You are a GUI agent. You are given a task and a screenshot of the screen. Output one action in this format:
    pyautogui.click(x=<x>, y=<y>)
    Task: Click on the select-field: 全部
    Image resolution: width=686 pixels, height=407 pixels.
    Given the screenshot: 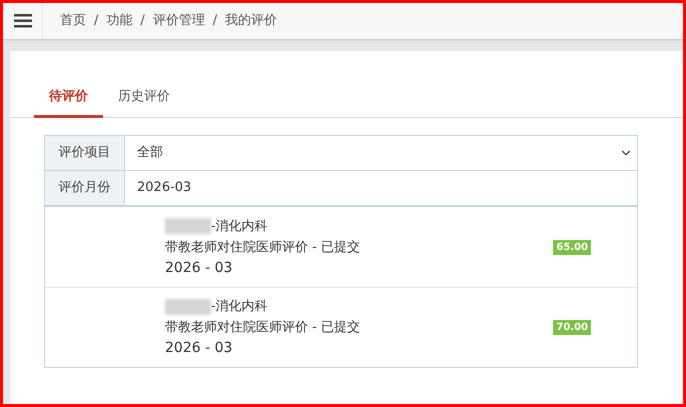 What is the action you would take?
    pyautogui.click(x=381, y=153)
    